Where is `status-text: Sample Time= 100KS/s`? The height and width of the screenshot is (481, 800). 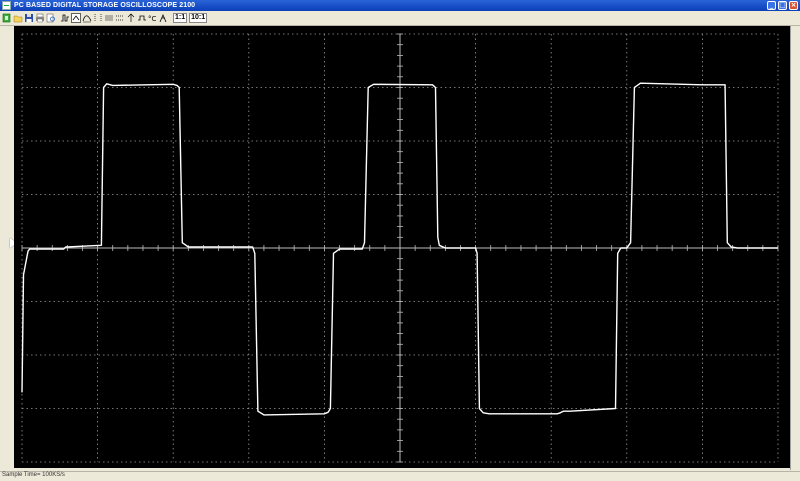
status-text: Sample Time= 100KS/s is located at coordinates (33, 475).